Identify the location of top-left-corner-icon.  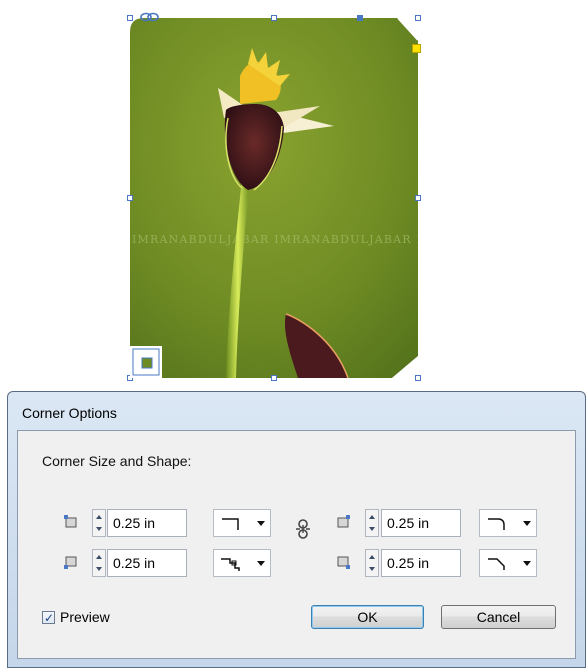
(70, 521).